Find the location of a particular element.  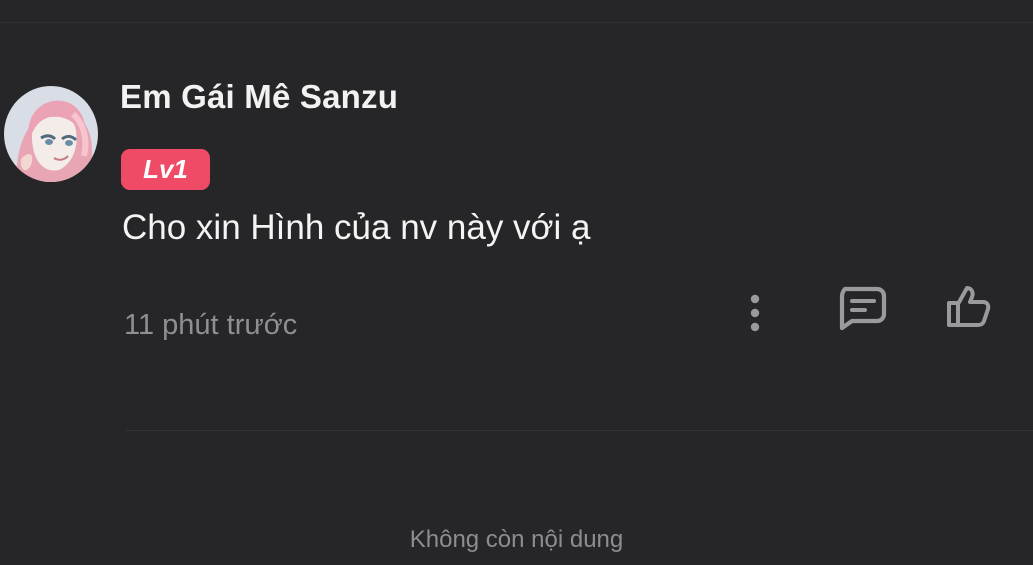

user-avatar is located at coordinates (51, 134).